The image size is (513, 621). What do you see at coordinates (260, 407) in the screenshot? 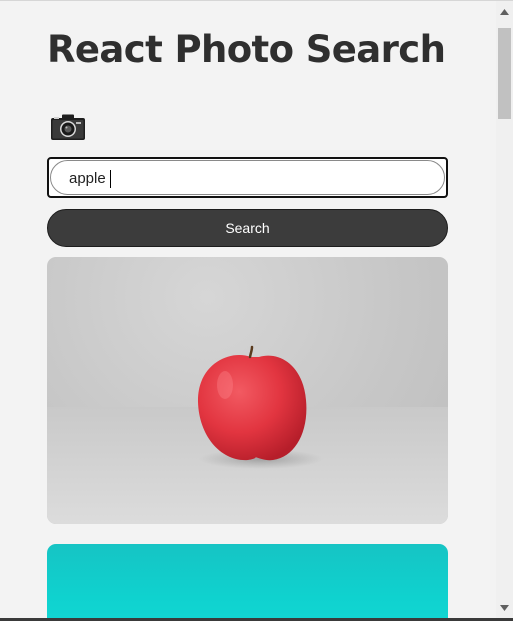
I see `apple-photo` at bounding box center [260, 407].